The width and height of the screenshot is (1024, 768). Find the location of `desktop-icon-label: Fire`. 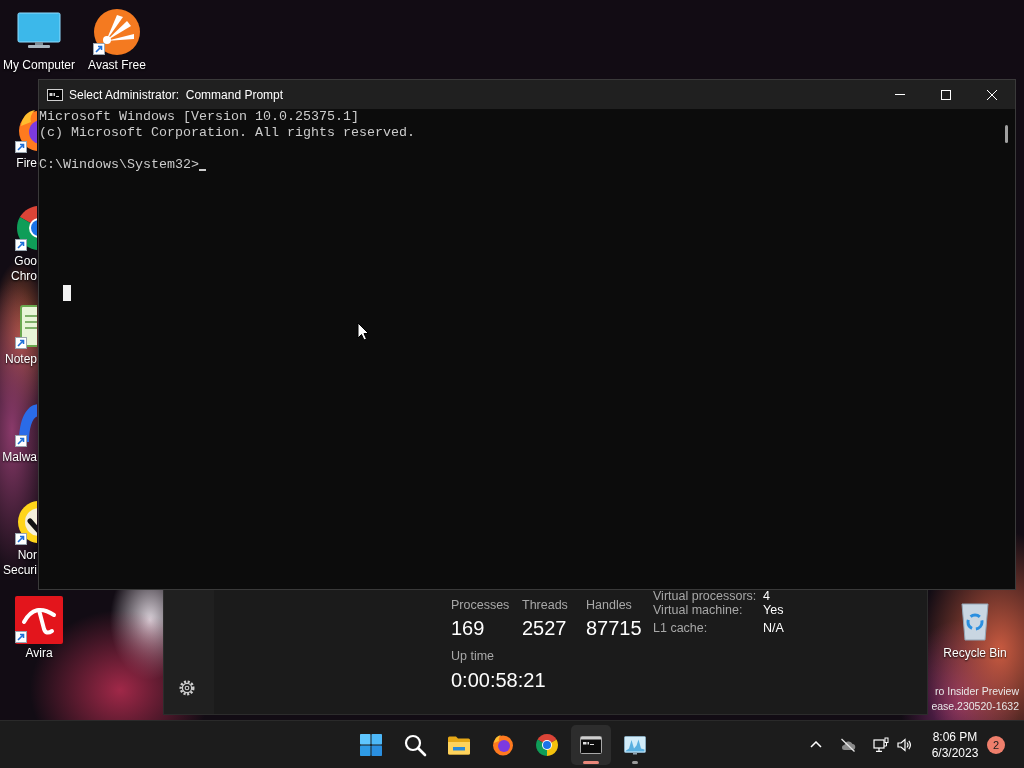

desktop-icon-label: Fire is located at coordinates (26, 163).